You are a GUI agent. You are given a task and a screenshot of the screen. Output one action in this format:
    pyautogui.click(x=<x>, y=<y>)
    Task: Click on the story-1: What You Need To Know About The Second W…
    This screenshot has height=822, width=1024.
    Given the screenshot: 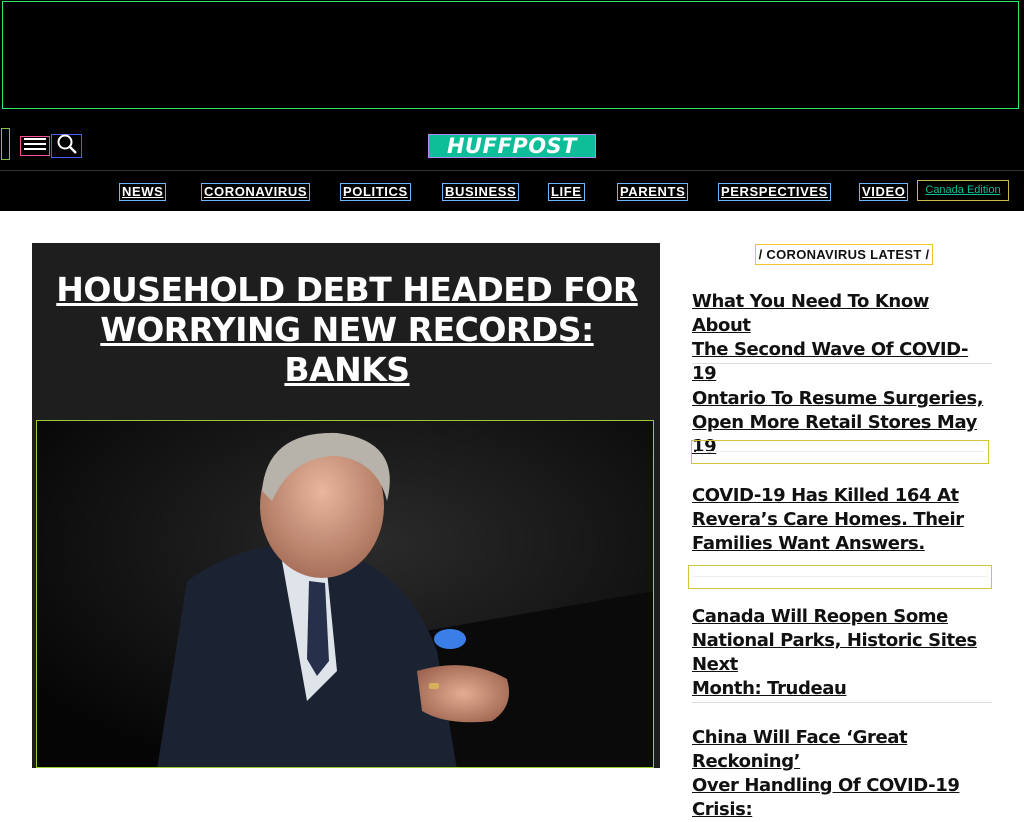 What is the action you would take?
    pyautogui.click(x=842, y=338)
    